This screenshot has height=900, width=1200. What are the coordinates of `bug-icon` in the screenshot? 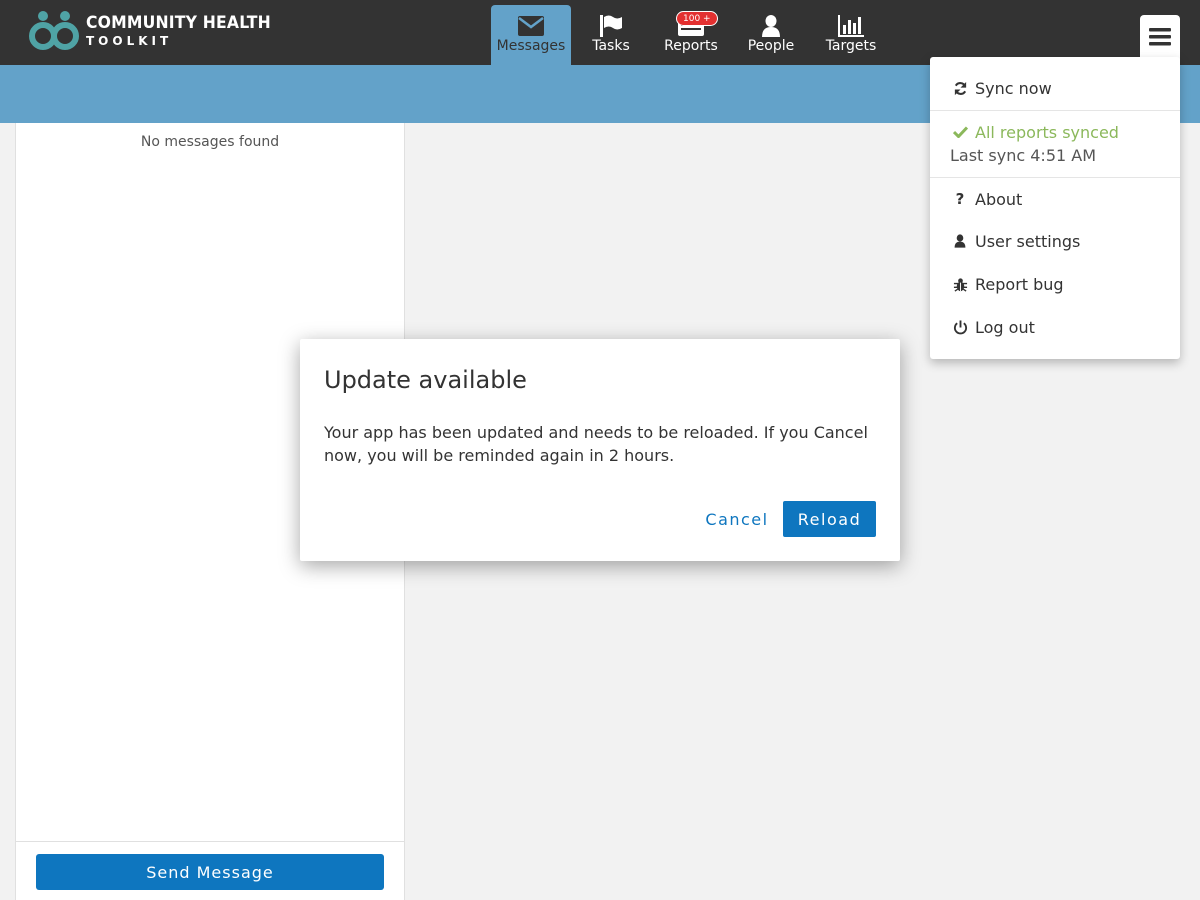 It's located at (960, 284).